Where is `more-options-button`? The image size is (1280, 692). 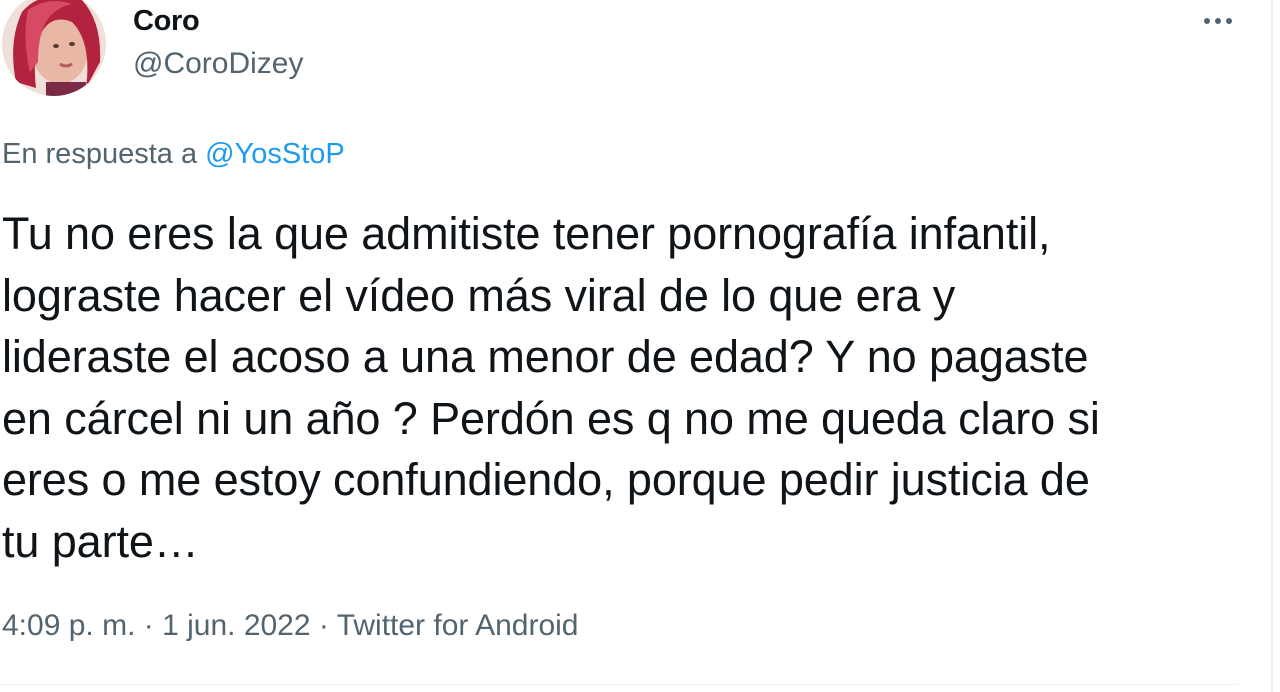
more-options-button is located at coordinates (1218, 21).